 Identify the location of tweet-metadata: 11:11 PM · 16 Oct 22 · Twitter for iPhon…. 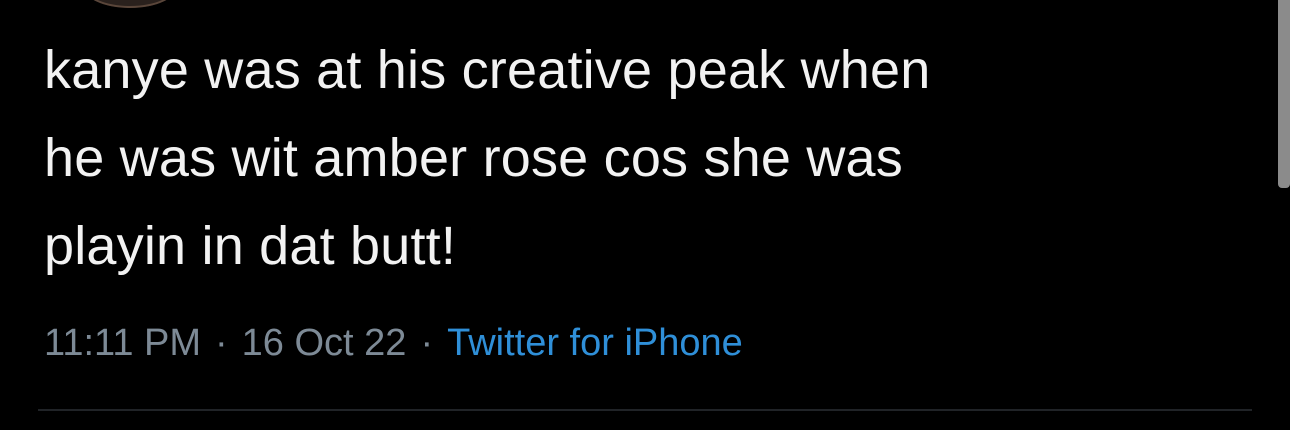
(393, 343).